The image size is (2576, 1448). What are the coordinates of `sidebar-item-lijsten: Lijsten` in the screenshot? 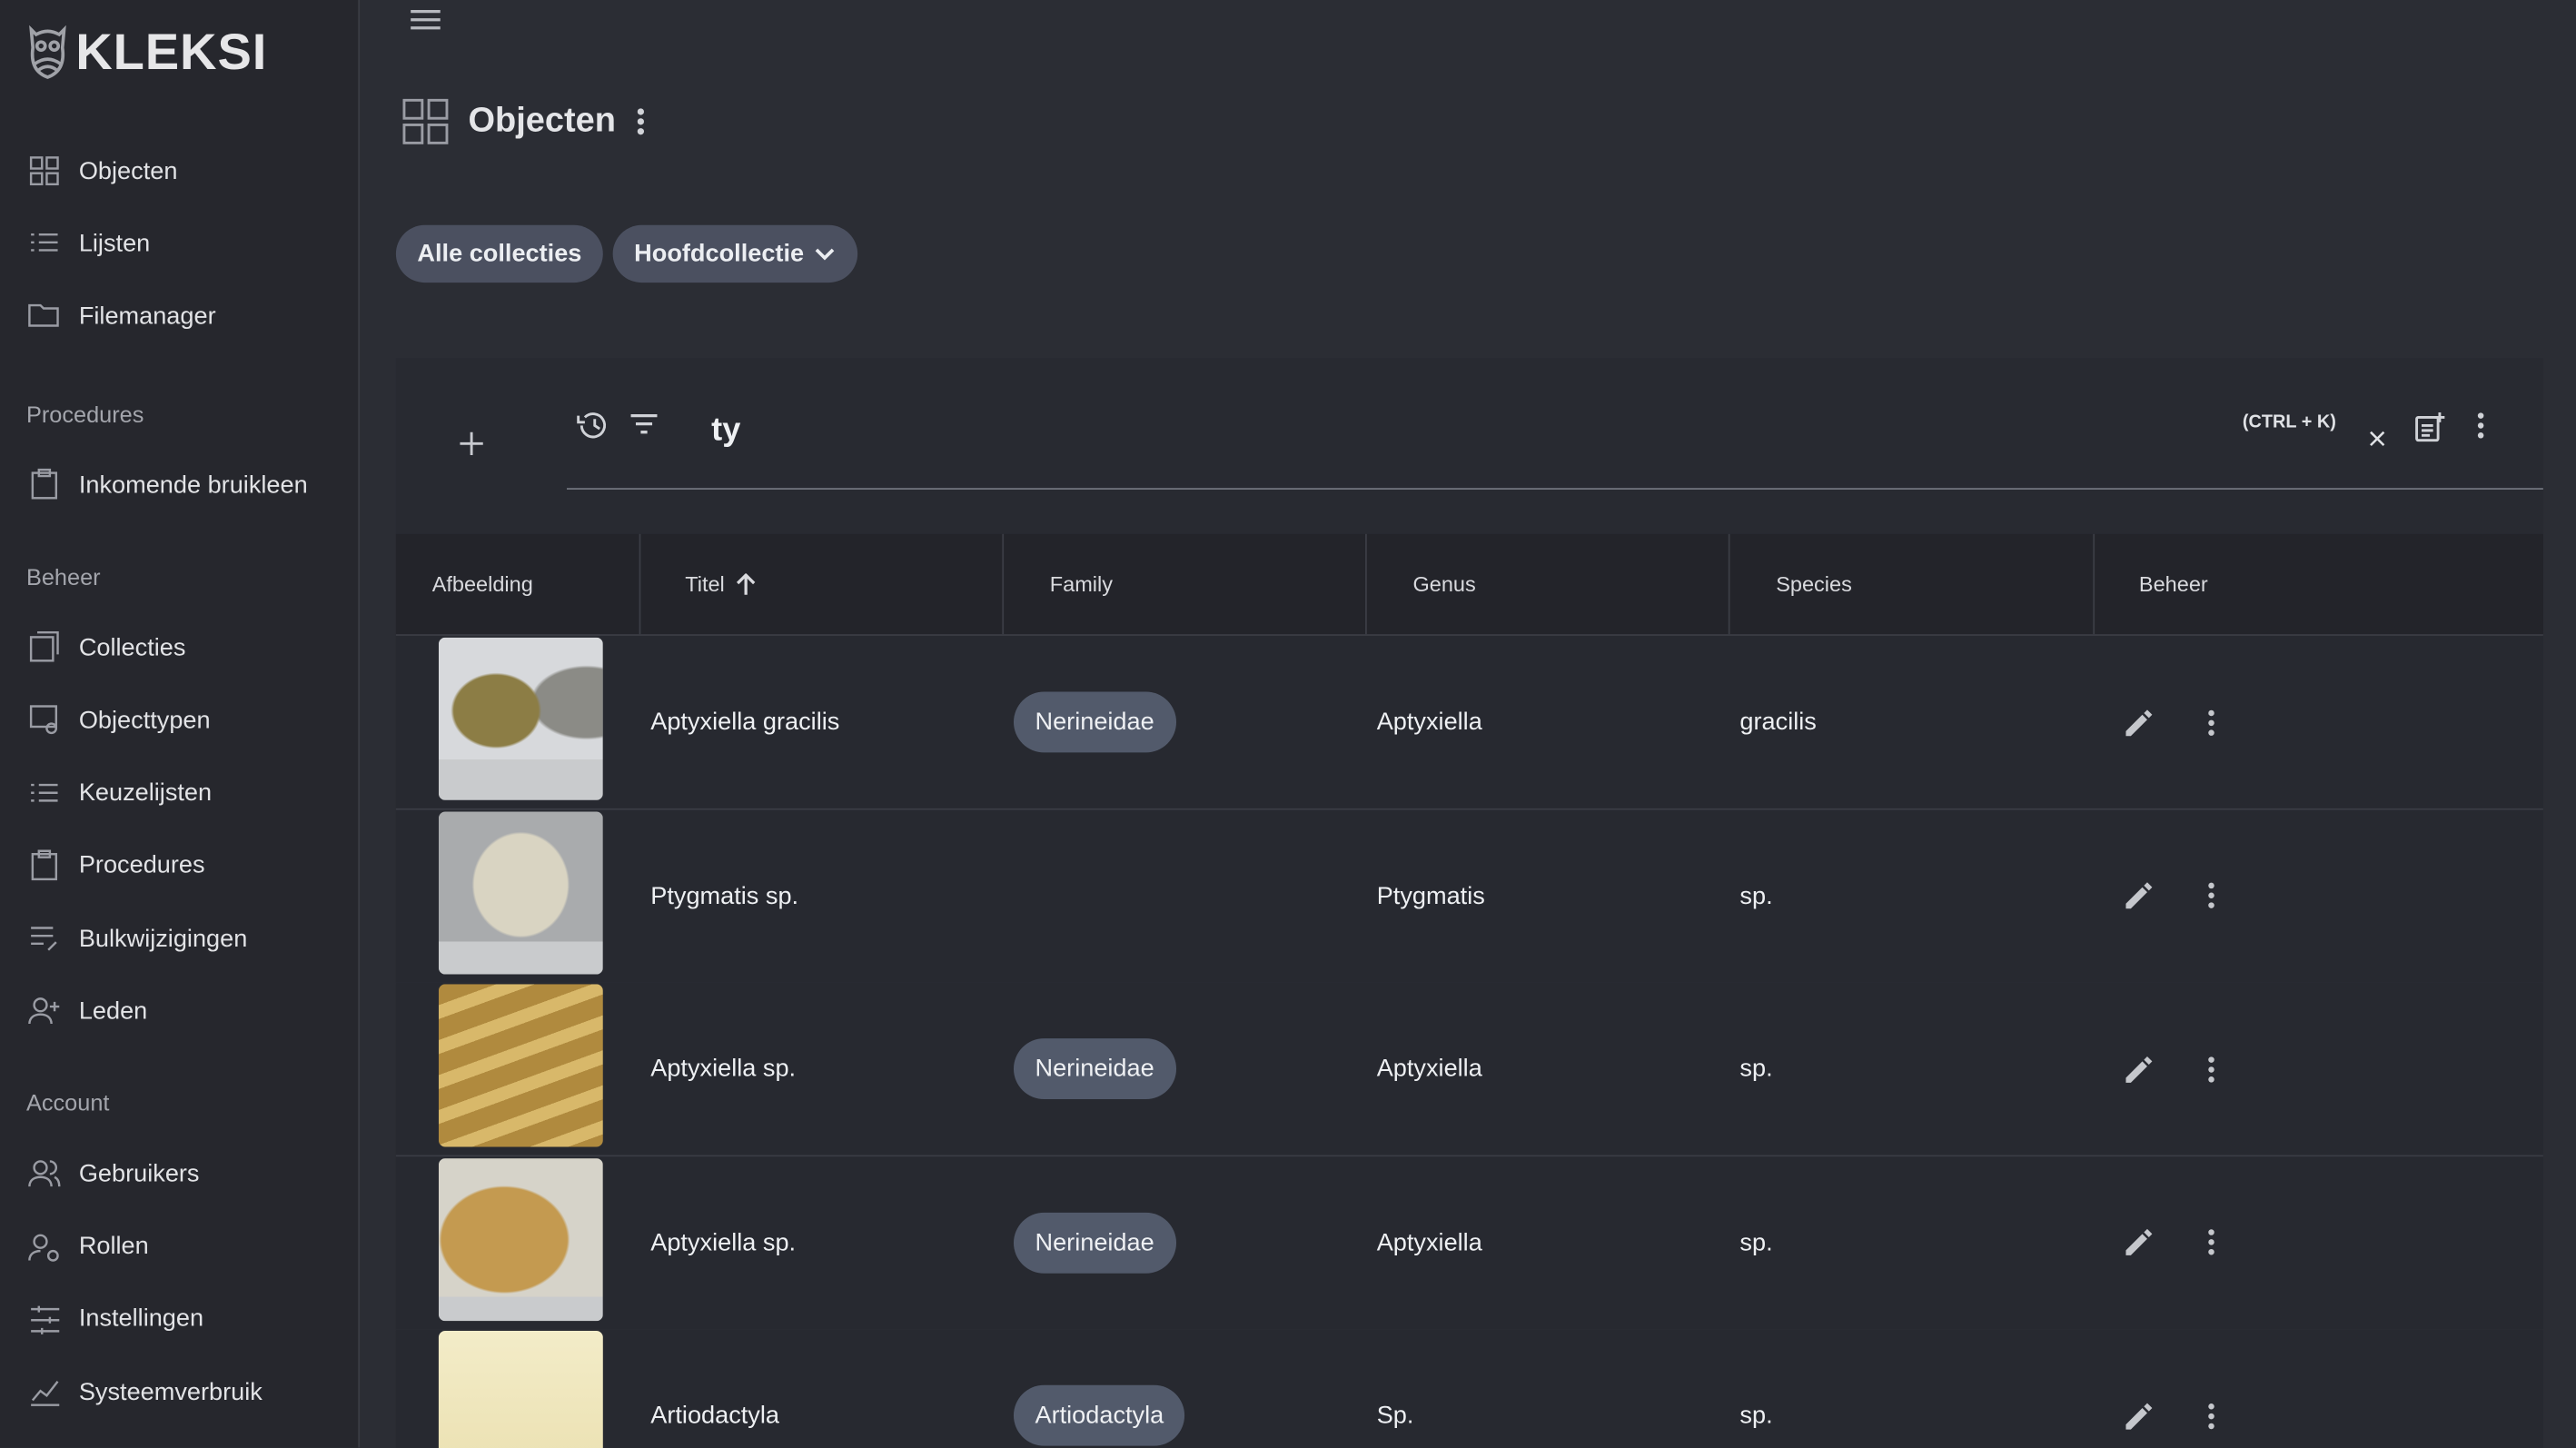 It's located at (88, 244).